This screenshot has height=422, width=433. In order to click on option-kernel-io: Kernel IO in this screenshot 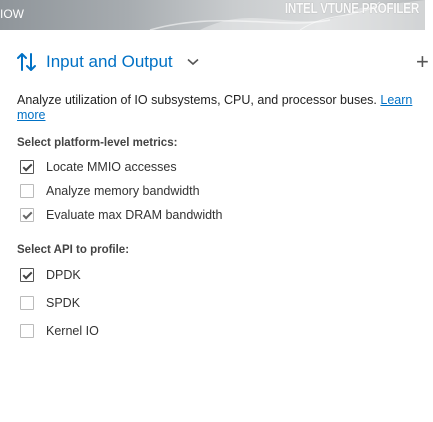, I will do `click(59, 331)`.